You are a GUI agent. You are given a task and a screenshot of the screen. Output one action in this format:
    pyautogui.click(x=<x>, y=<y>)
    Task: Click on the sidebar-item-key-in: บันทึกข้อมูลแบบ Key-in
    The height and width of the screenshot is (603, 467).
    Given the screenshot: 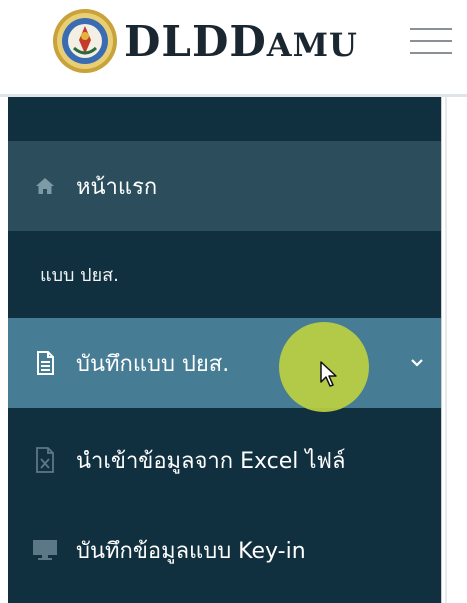 What is the action you would take?
    pyautogui.click(x=224, y=550)
    